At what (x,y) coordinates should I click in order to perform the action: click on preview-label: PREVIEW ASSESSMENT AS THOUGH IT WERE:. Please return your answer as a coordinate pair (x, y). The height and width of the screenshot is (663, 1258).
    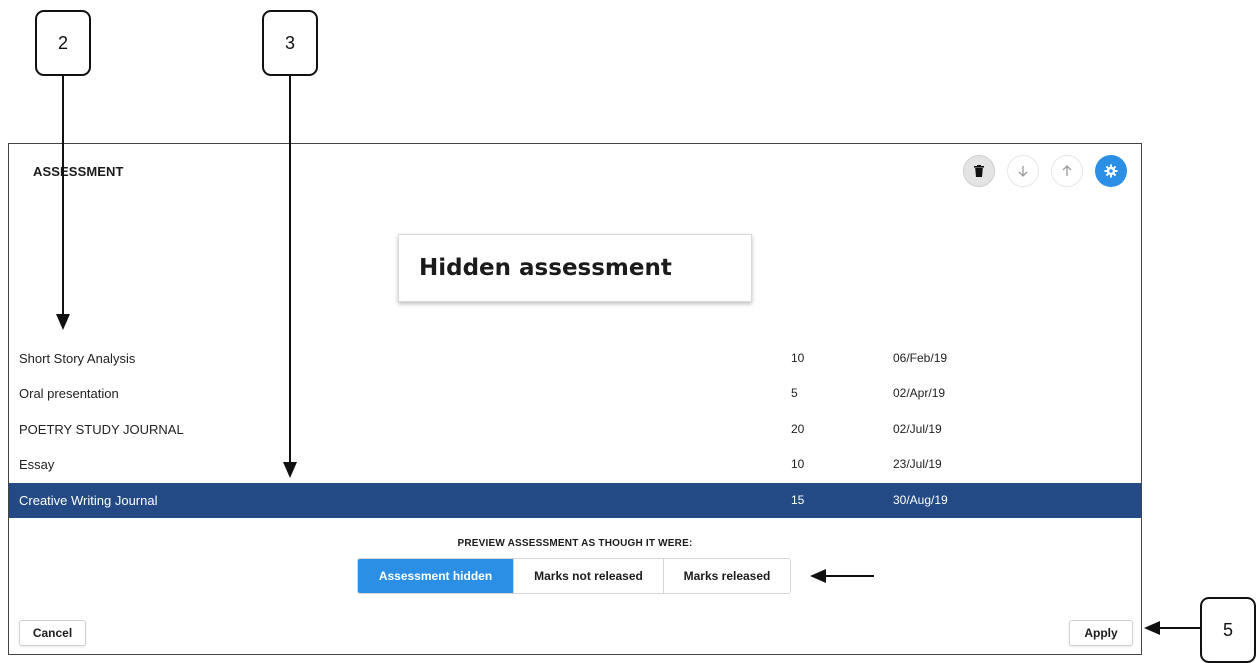
    Looking at the image, I should click on (575, 543).